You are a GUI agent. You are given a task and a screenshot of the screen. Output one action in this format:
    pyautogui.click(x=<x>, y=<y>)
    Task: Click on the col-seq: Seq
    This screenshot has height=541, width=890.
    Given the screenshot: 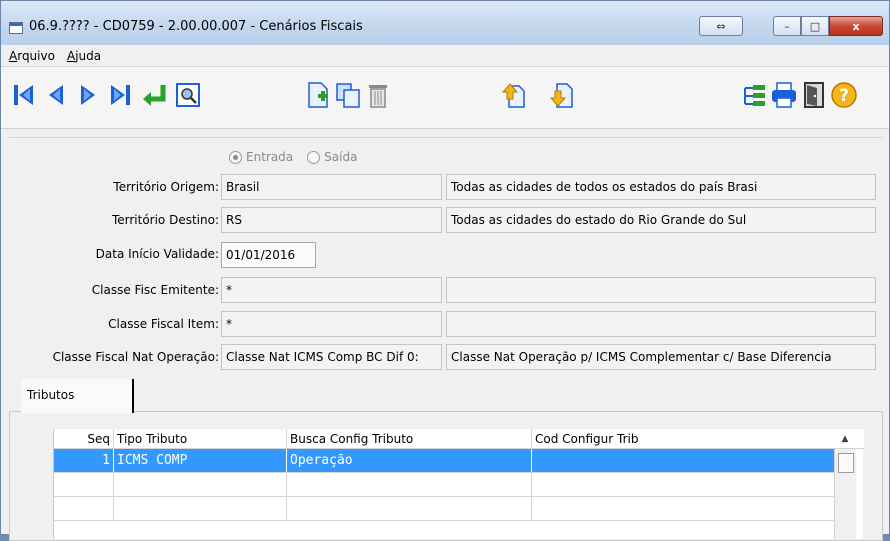 What is the action you would take?
    pyautogui.click(x=84, y=438)
    